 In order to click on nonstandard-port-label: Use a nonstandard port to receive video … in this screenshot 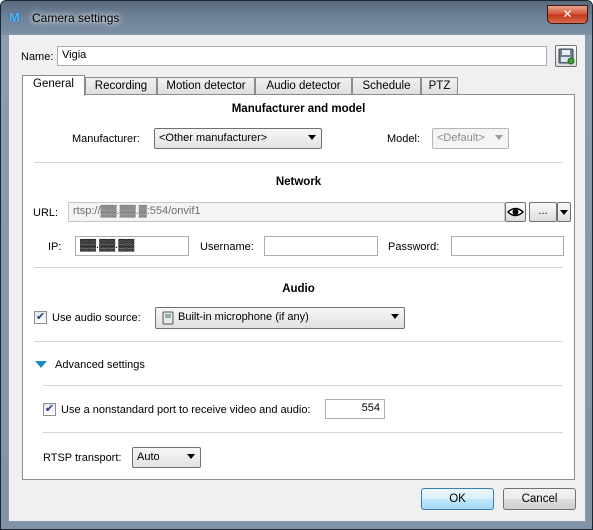, I will do `click(186, 410)`.